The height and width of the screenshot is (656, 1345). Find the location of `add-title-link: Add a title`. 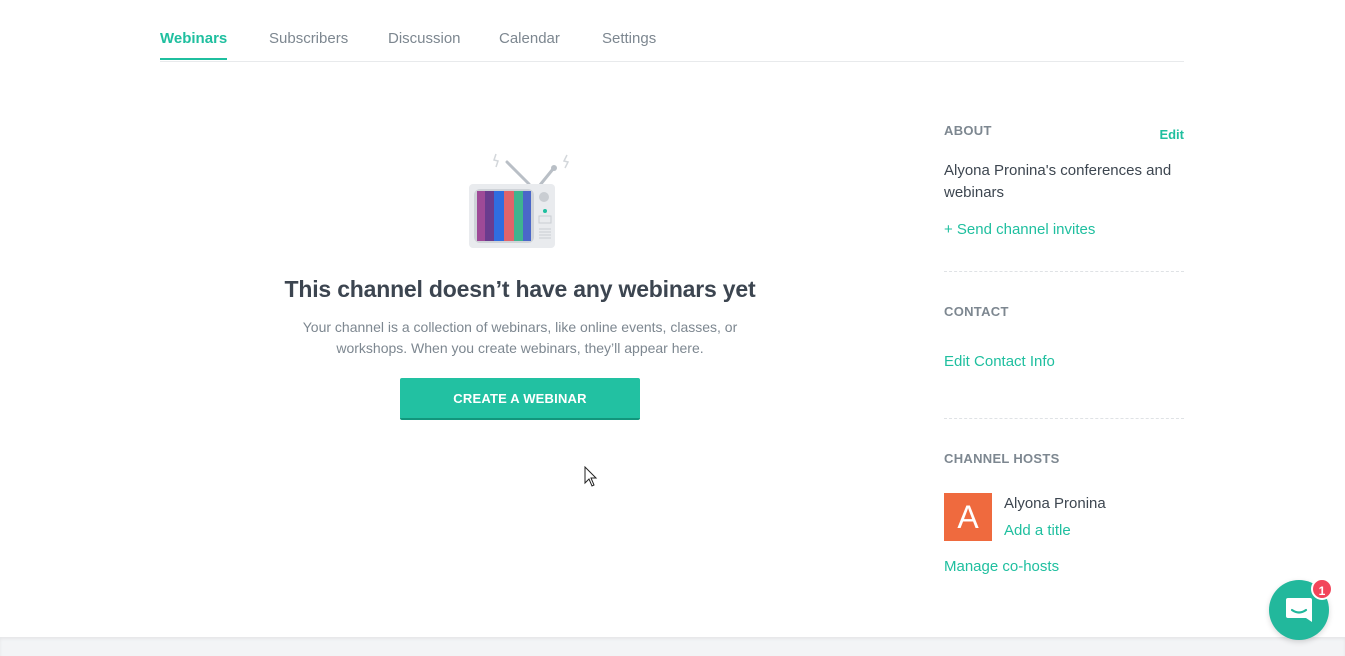

add-title-link: Add a title is located at coordinates (1037, 530).